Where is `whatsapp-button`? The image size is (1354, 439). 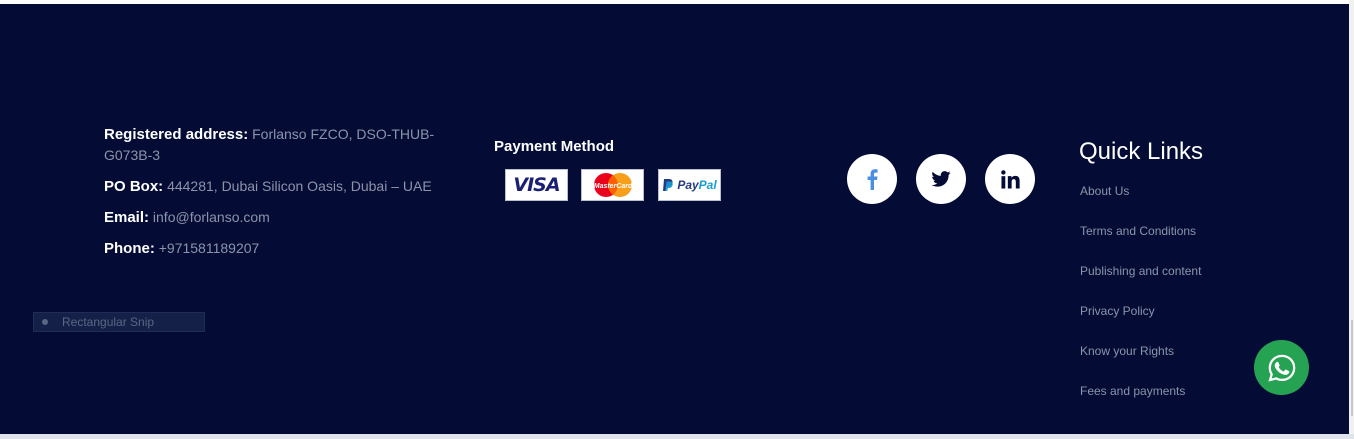
whatsapp-button is located at coordinates (1281, 367).